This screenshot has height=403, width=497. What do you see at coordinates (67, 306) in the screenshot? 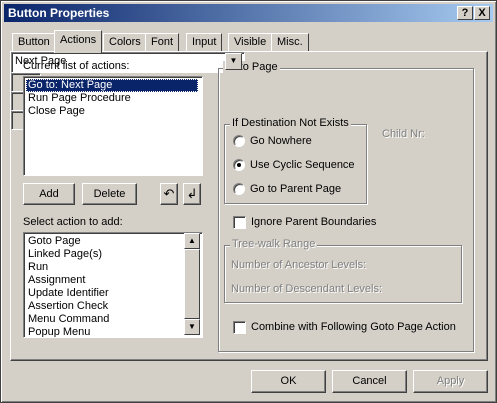
I see `list-item: Assertion Check` at bounding box center [67, 306].